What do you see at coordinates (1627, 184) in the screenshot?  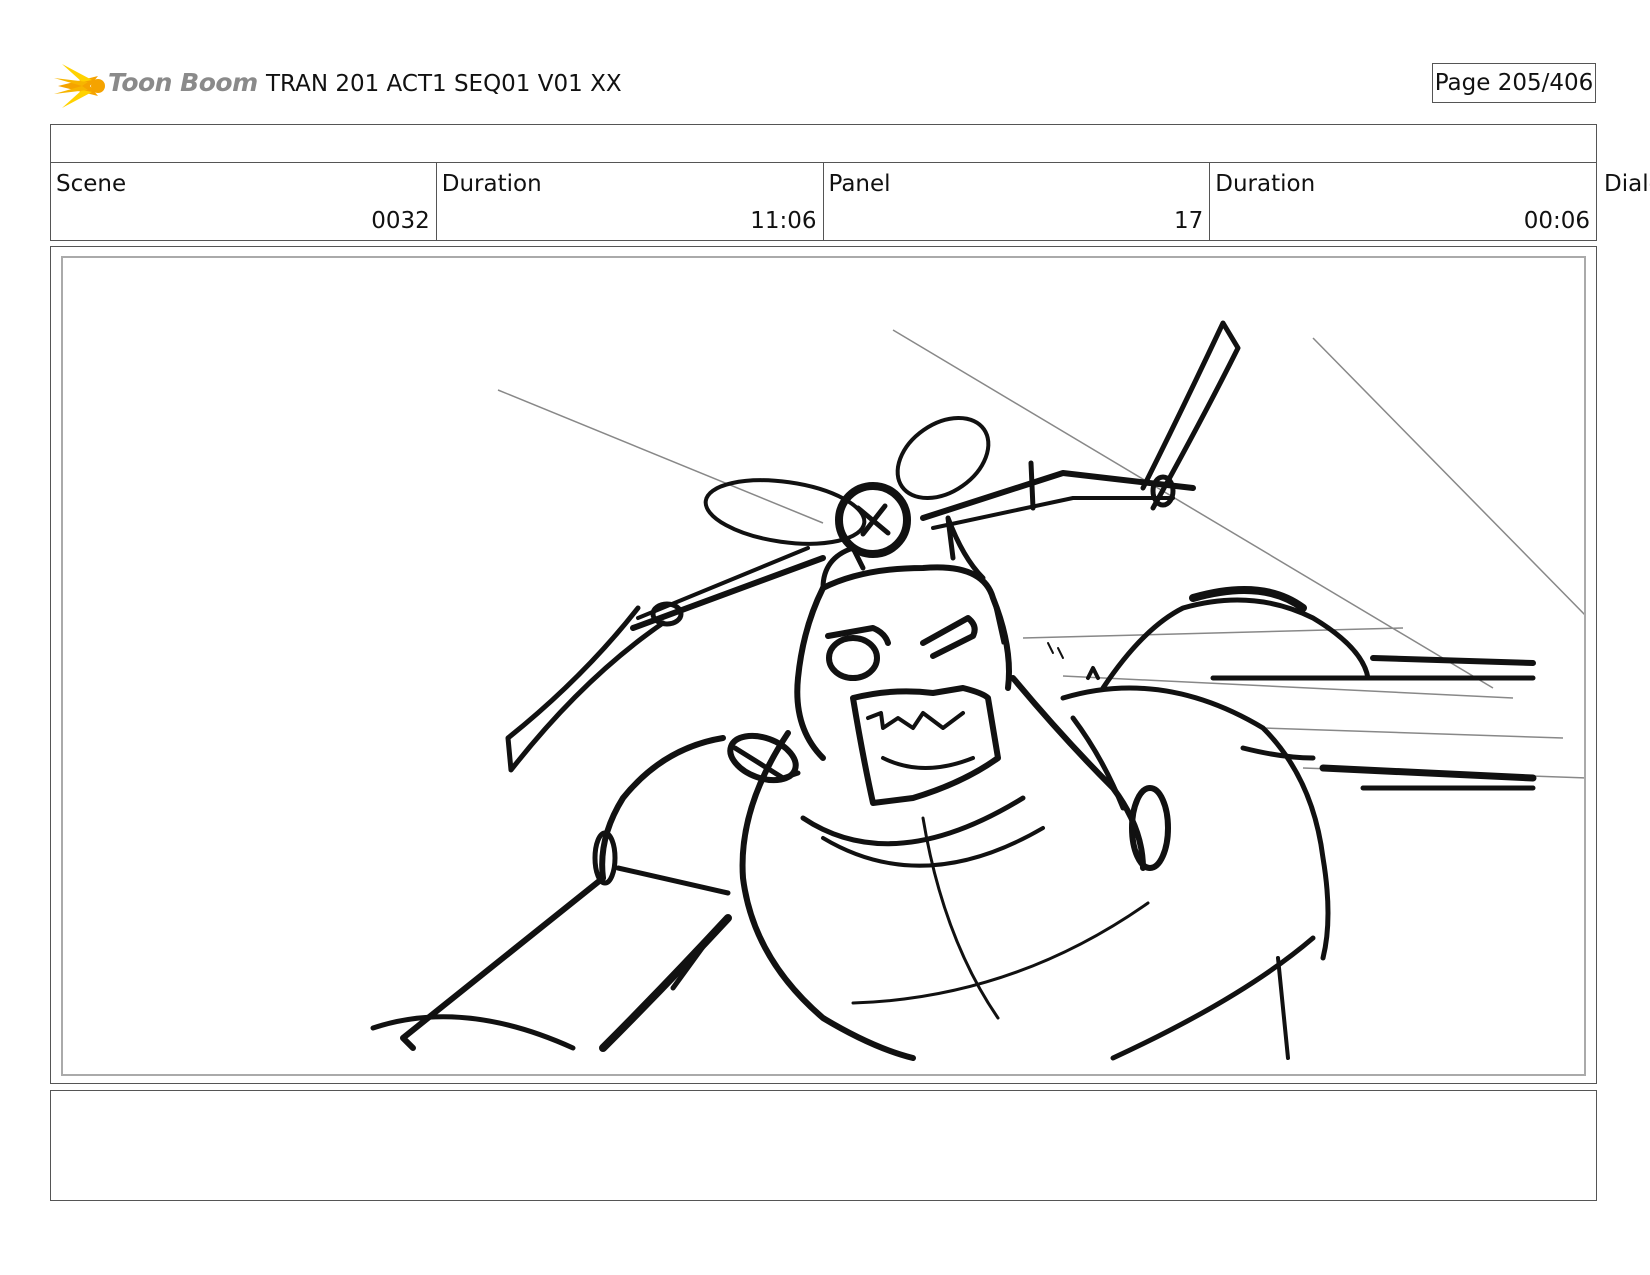 I see `dialog-label: Dialo` at bounding box center [1627, 184].